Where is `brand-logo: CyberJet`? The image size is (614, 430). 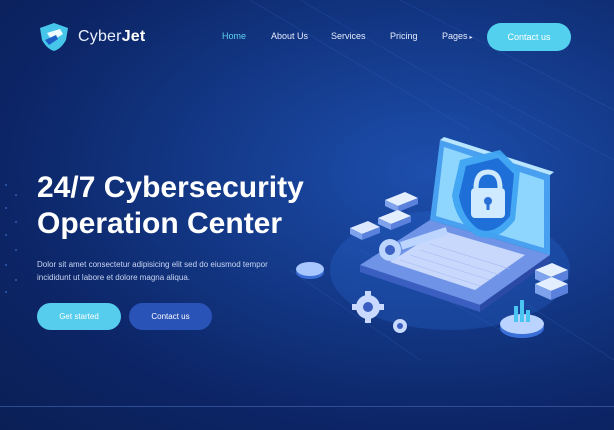
brand-logo: CyberJet is located at coordinates (91, 37).